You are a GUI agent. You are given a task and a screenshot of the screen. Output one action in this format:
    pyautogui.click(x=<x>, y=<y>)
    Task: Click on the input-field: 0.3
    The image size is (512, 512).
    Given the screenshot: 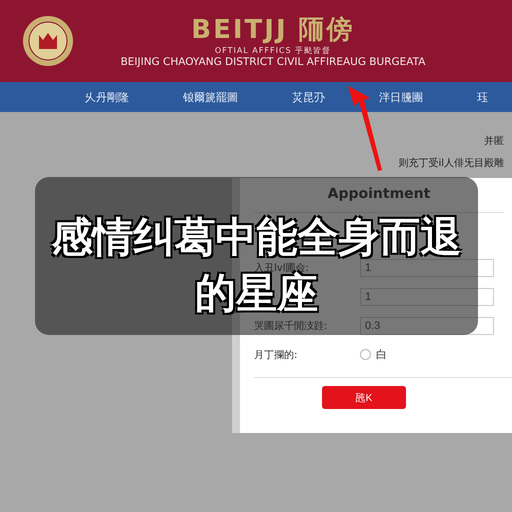 What is the action you would take?
    pyautogui.click(x=427, y=325)
    